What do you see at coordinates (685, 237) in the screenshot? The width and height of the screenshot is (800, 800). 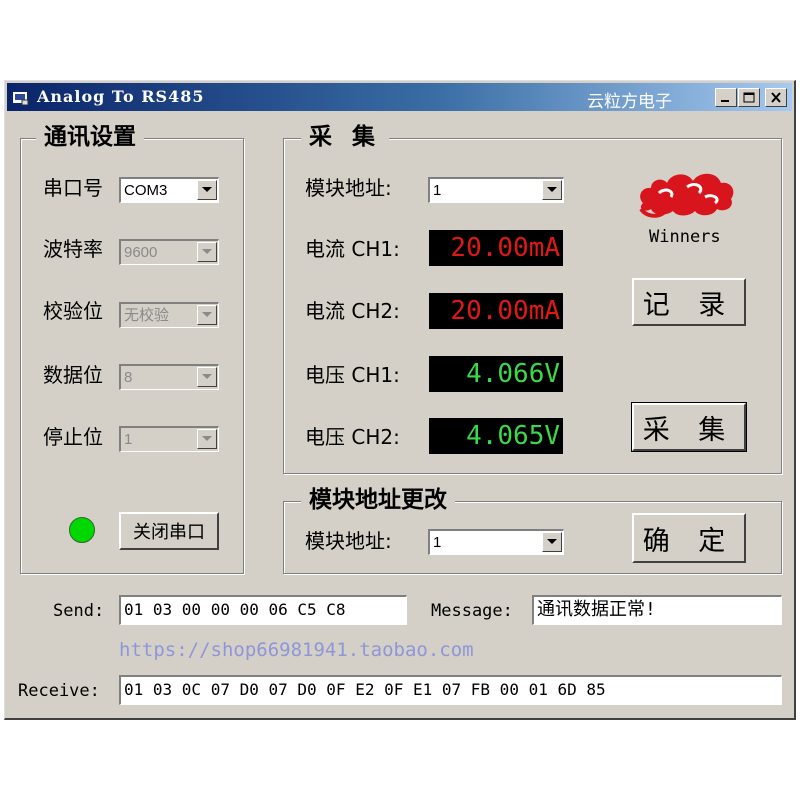 I see `logo-text: Winners` at bounding box center [685, 237].